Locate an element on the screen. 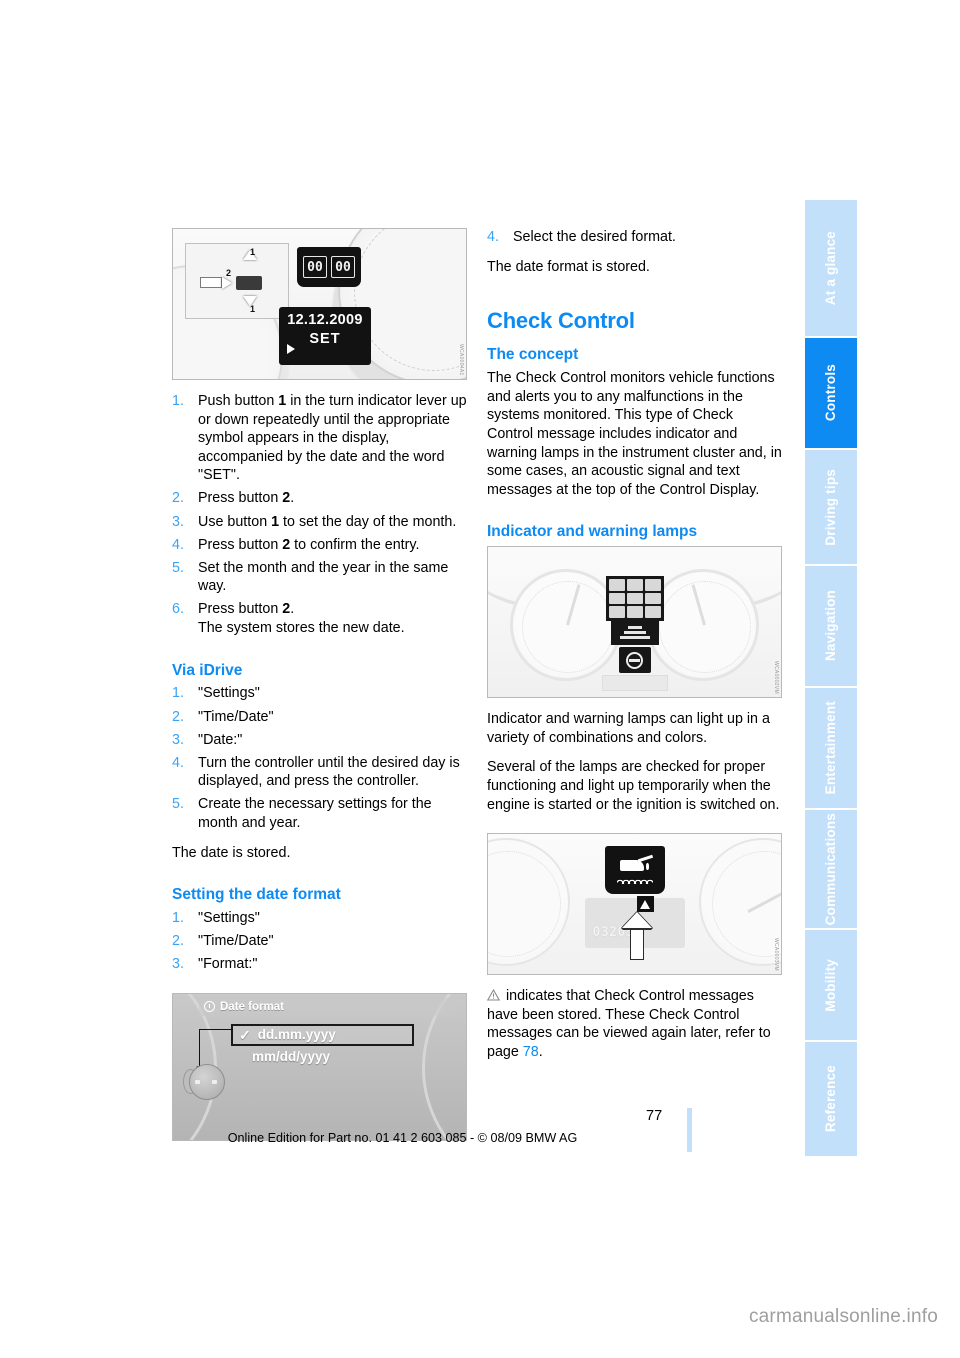 This screenshot has width=960, height=1358. control-display-screen: Date format ✓ dd.mm.yyyy mm/dd/yyyy is located at coordinates (319, 1066).